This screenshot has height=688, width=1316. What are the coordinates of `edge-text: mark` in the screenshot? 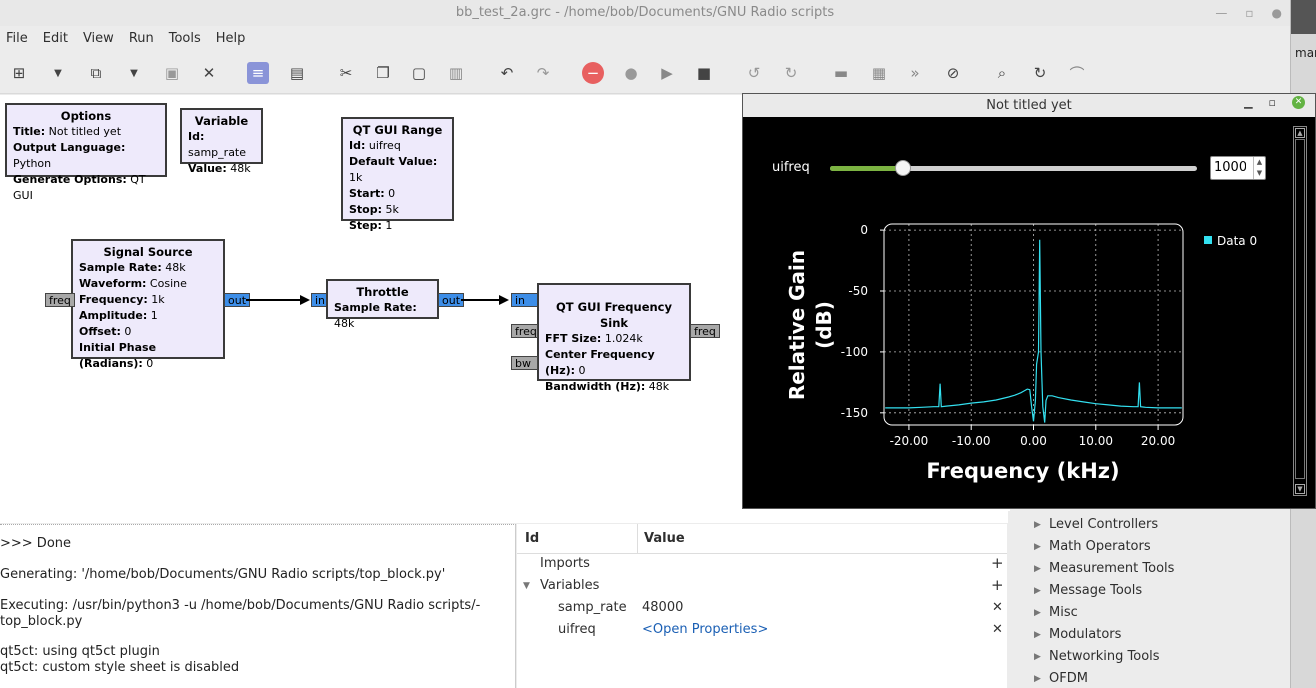 It's located at (1305, 53).